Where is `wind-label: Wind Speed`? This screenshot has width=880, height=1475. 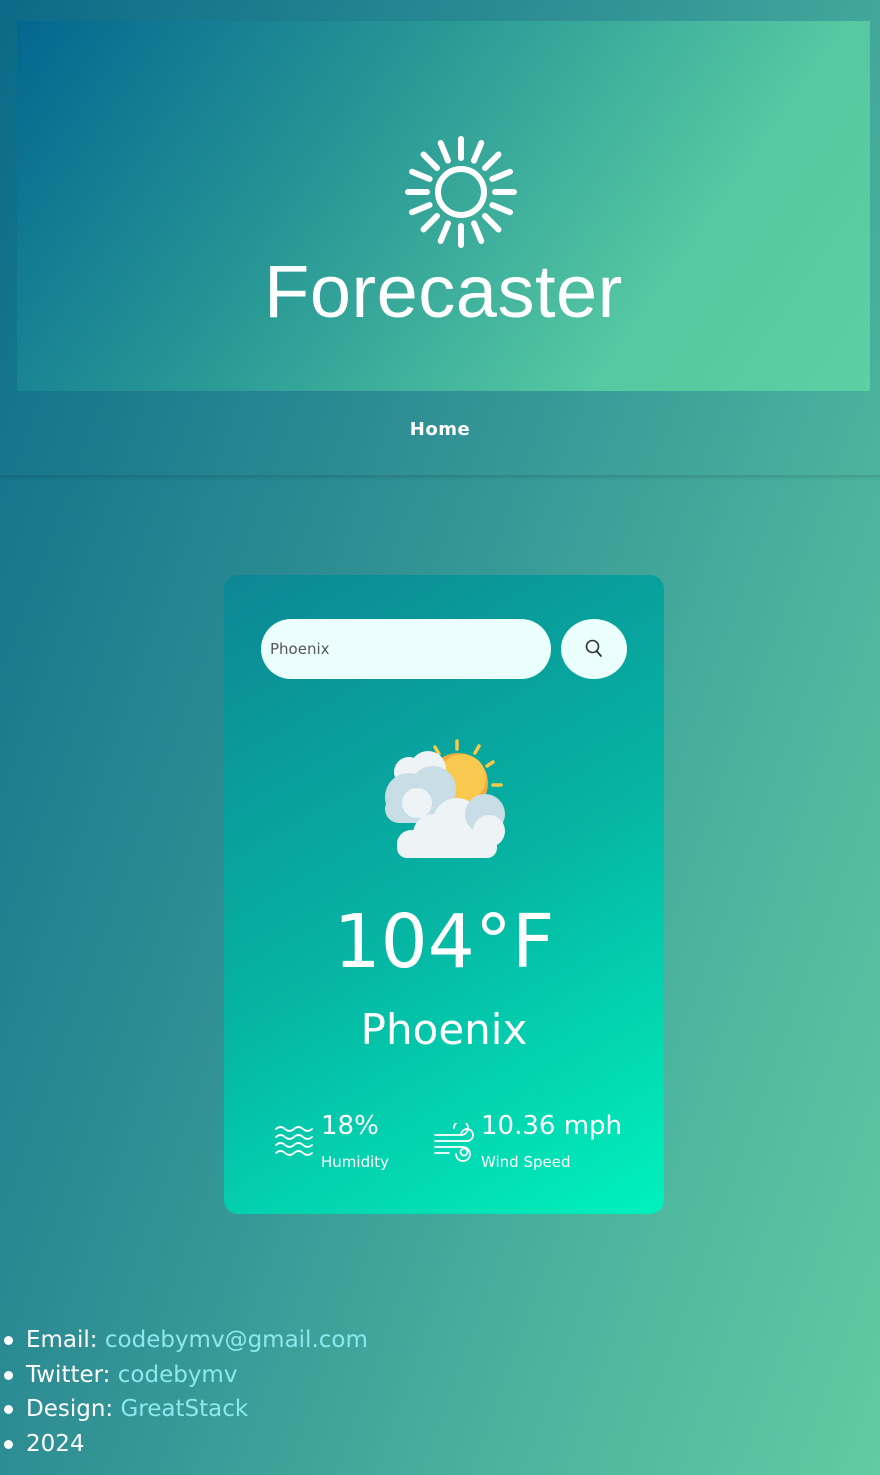 wind-label: Wind Speed is located at coordinates (526, 1162).